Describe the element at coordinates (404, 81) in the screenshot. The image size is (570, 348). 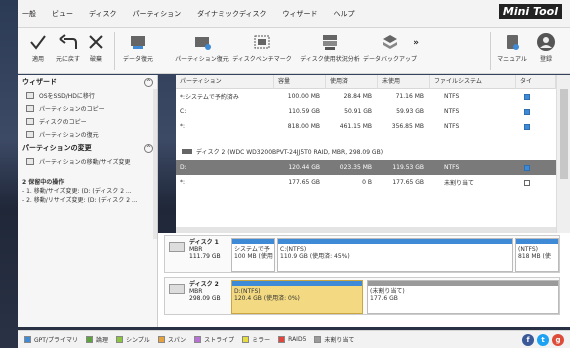
I see `col-unused: 未使用` at that location.